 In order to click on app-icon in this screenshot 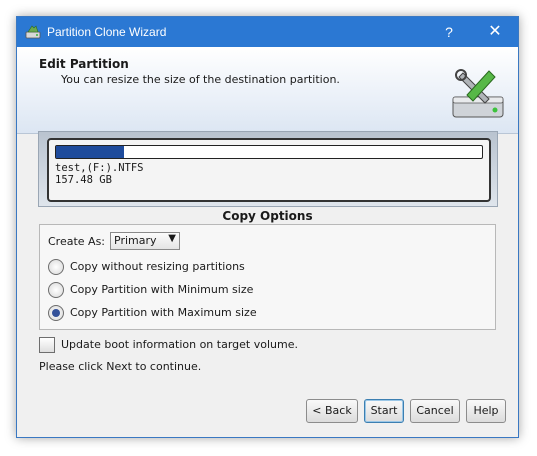, I will do `click(33, 32)`.